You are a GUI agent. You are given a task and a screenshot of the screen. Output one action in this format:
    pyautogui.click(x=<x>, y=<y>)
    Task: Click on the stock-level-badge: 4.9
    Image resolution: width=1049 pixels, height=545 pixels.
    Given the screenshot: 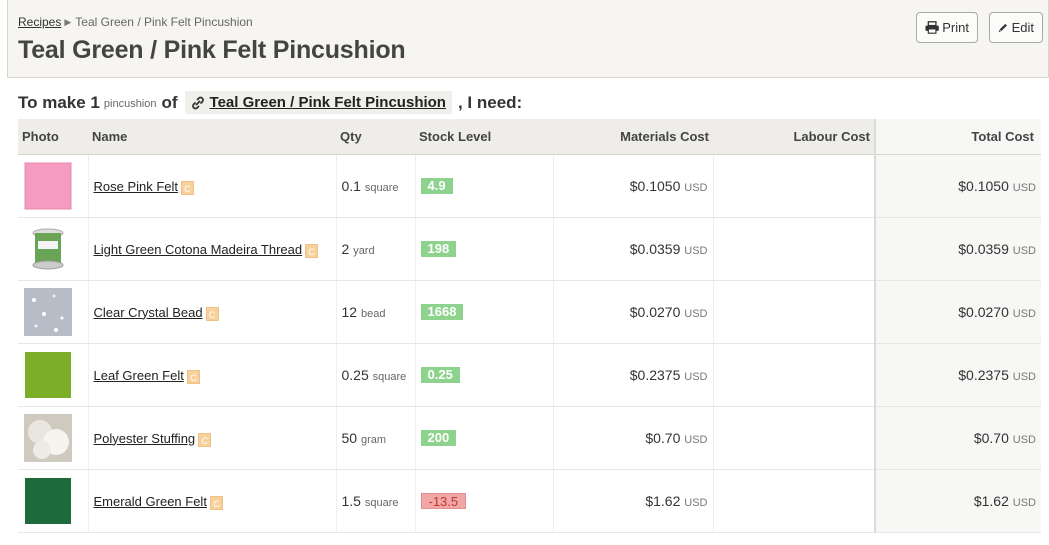 What is the action you would take?
    pyautogui.click(x=436, y=186)
    